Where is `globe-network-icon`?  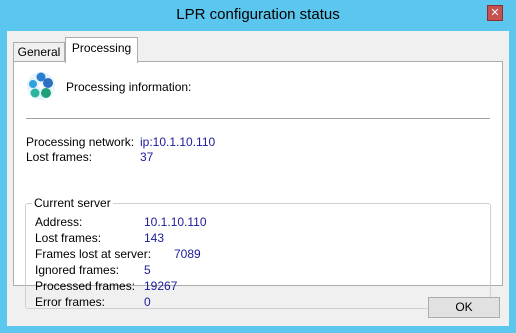 globe-network-icon is located at coordinates (41, 86).